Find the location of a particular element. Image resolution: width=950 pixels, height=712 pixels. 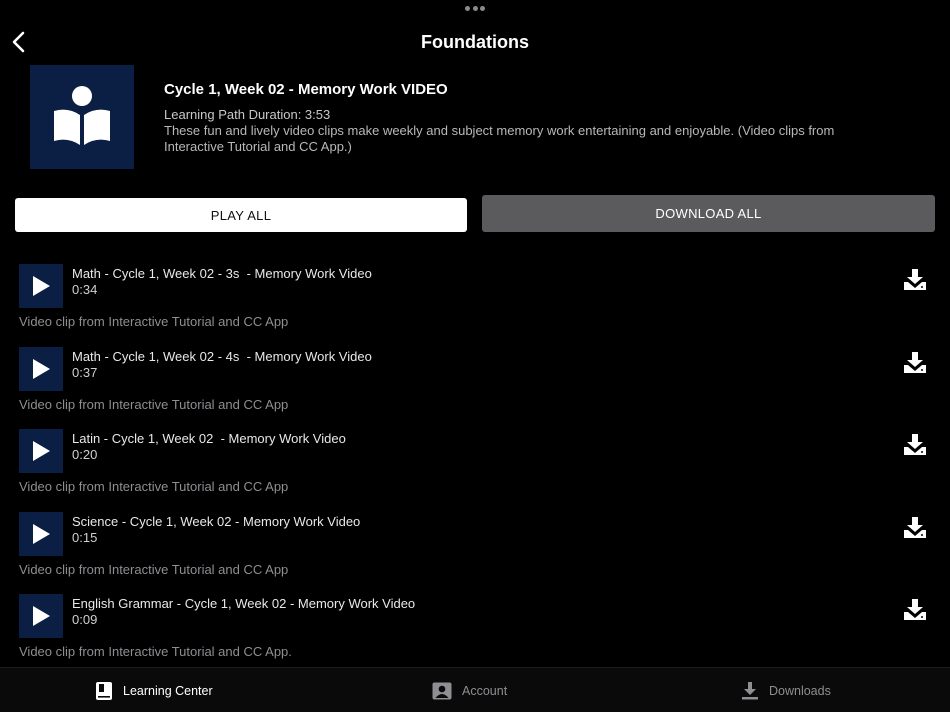

book-icon is located at coordinates (104, 690).